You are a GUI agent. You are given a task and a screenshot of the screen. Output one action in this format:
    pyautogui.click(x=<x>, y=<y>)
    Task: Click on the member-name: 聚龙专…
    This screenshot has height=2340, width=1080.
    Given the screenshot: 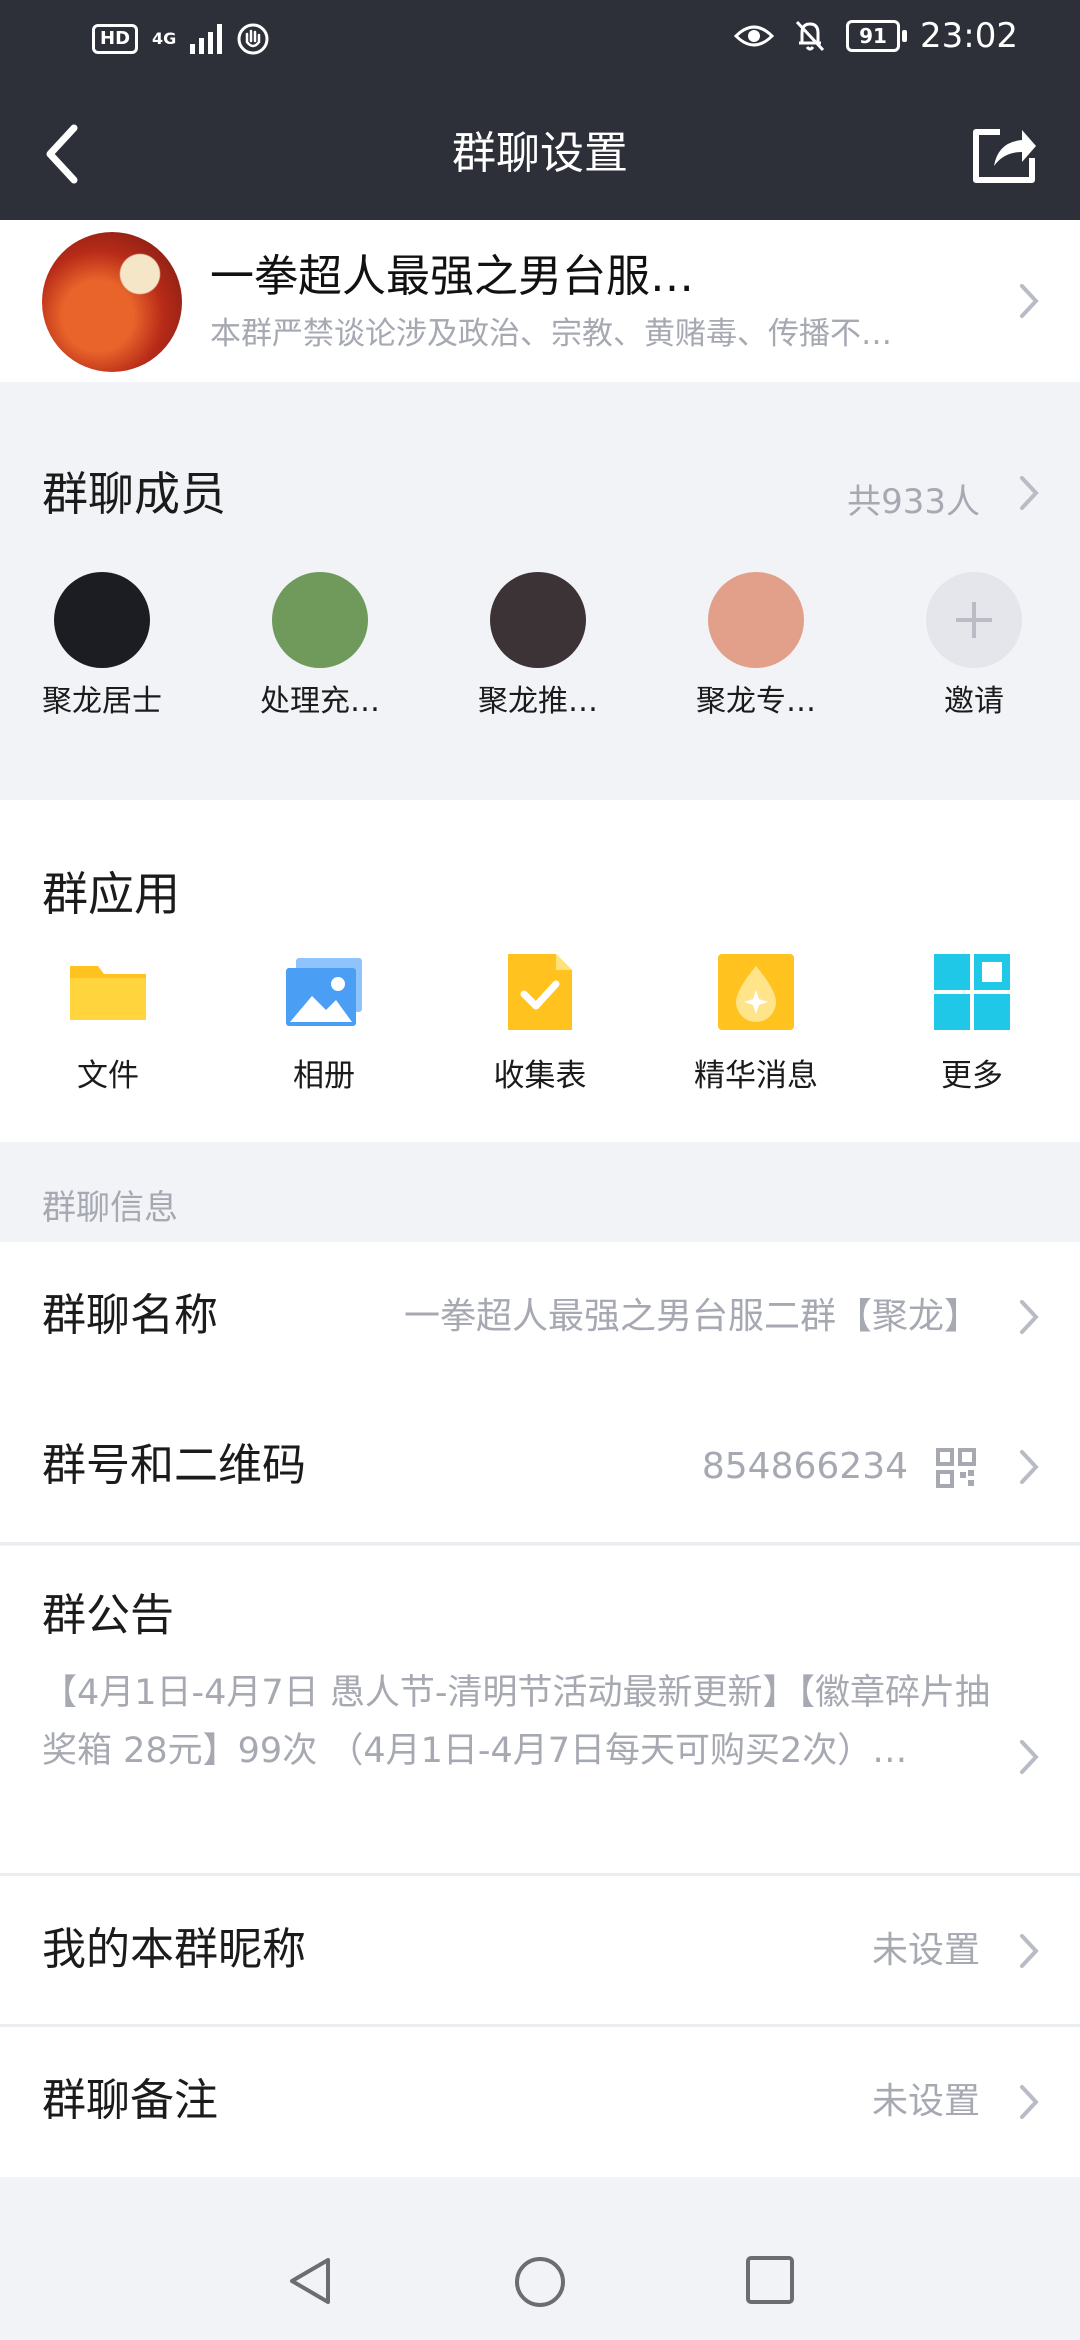 What is the action you would take?
    pyautogui.click(x=756, y=701)
    